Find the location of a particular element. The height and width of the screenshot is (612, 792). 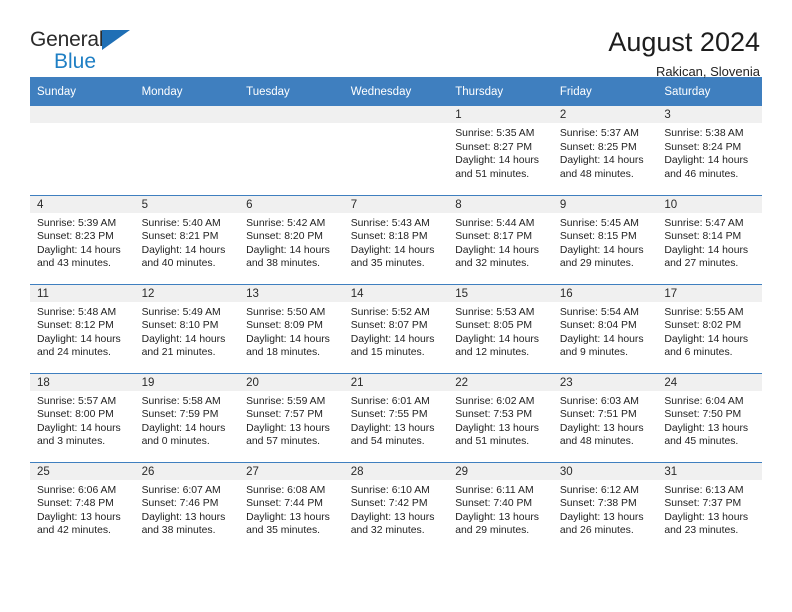

sunset-text: Sunset: 7:48 PM is located at coordinates (75, 504).